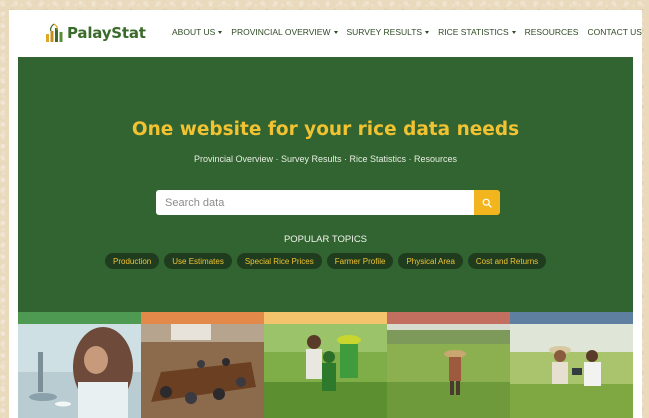 The width and height of the screenshot is (649, 418). Describe the element at coordinates (202, 365) in the screenshot. I see `photo-meeting-room` at that location.